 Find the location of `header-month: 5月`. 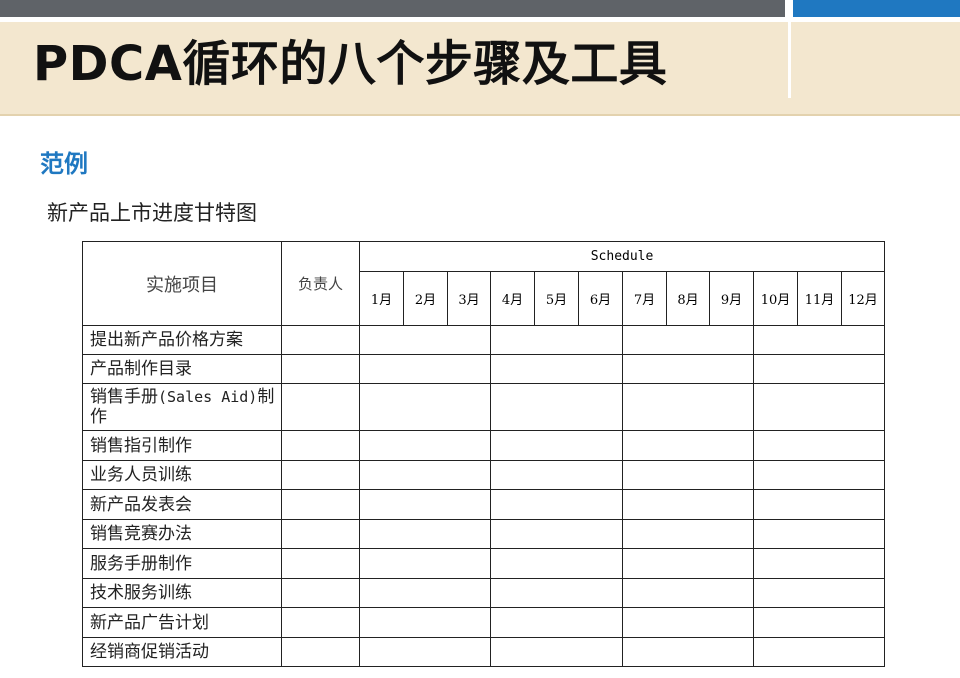

header-month: 5月 is located at coordinates (556, 298).